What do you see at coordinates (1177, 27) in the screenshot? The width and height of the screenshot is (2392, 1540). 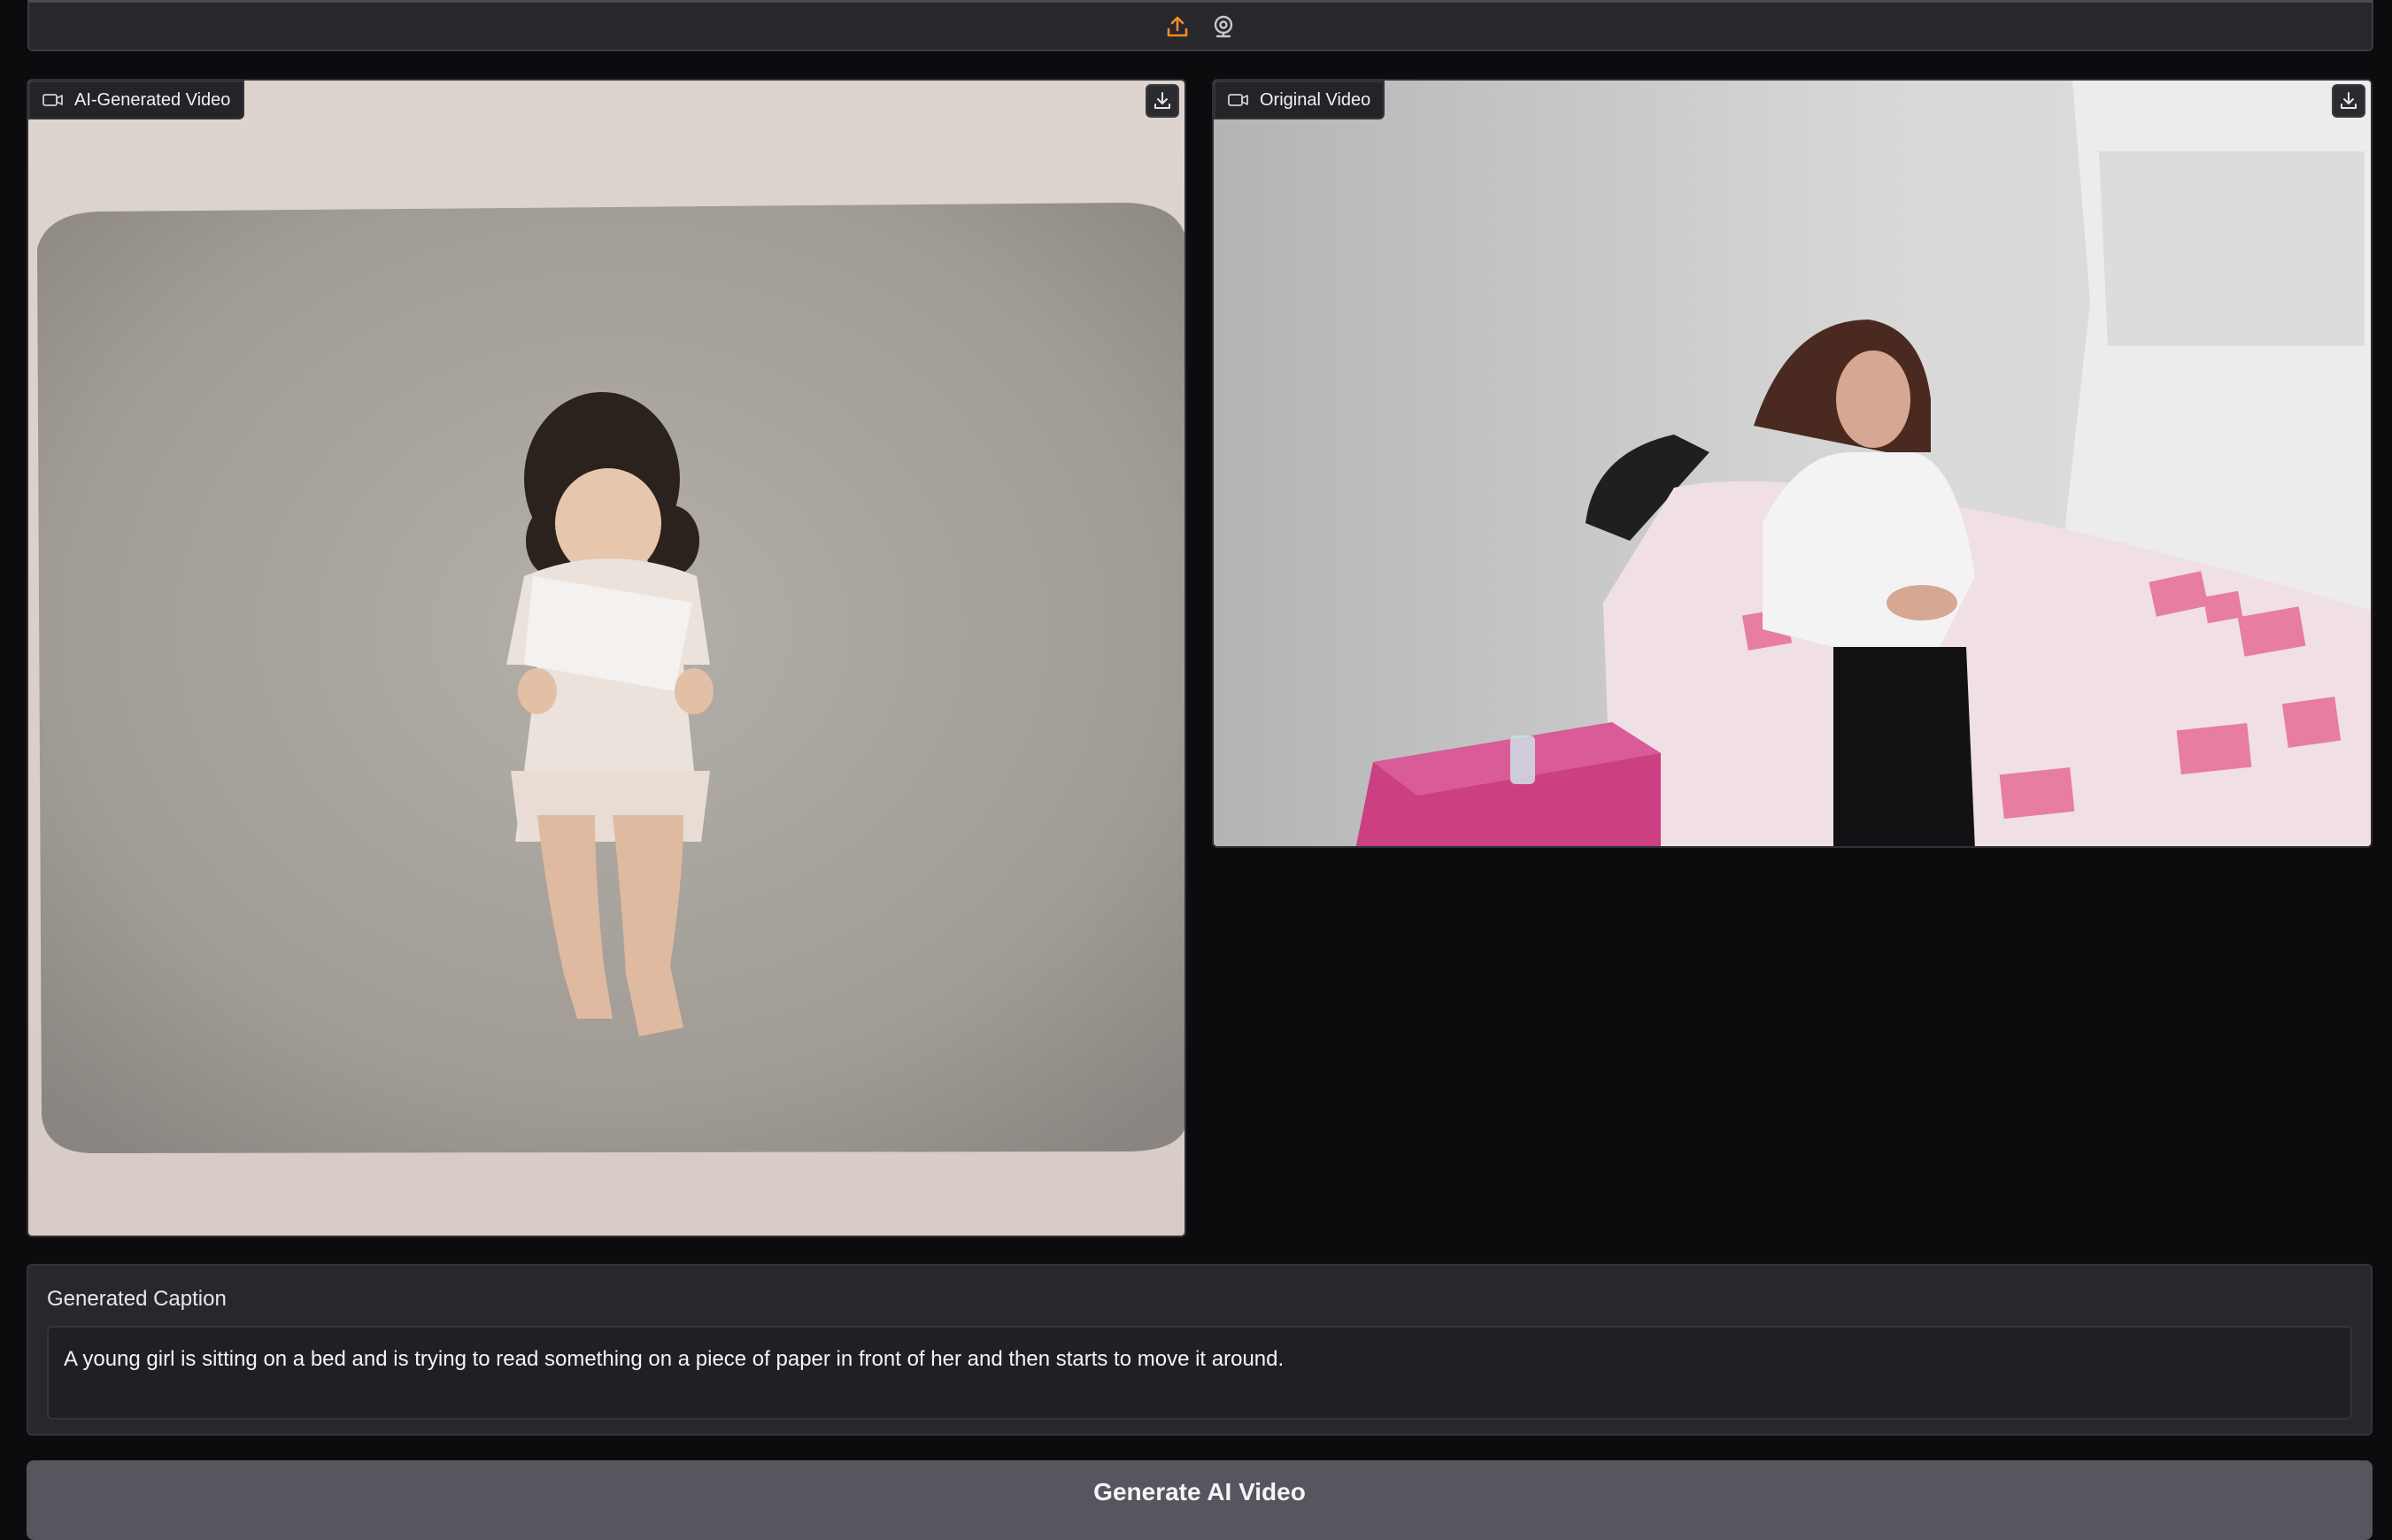 I see `upload-icon` at bounding box center [1177, 27].